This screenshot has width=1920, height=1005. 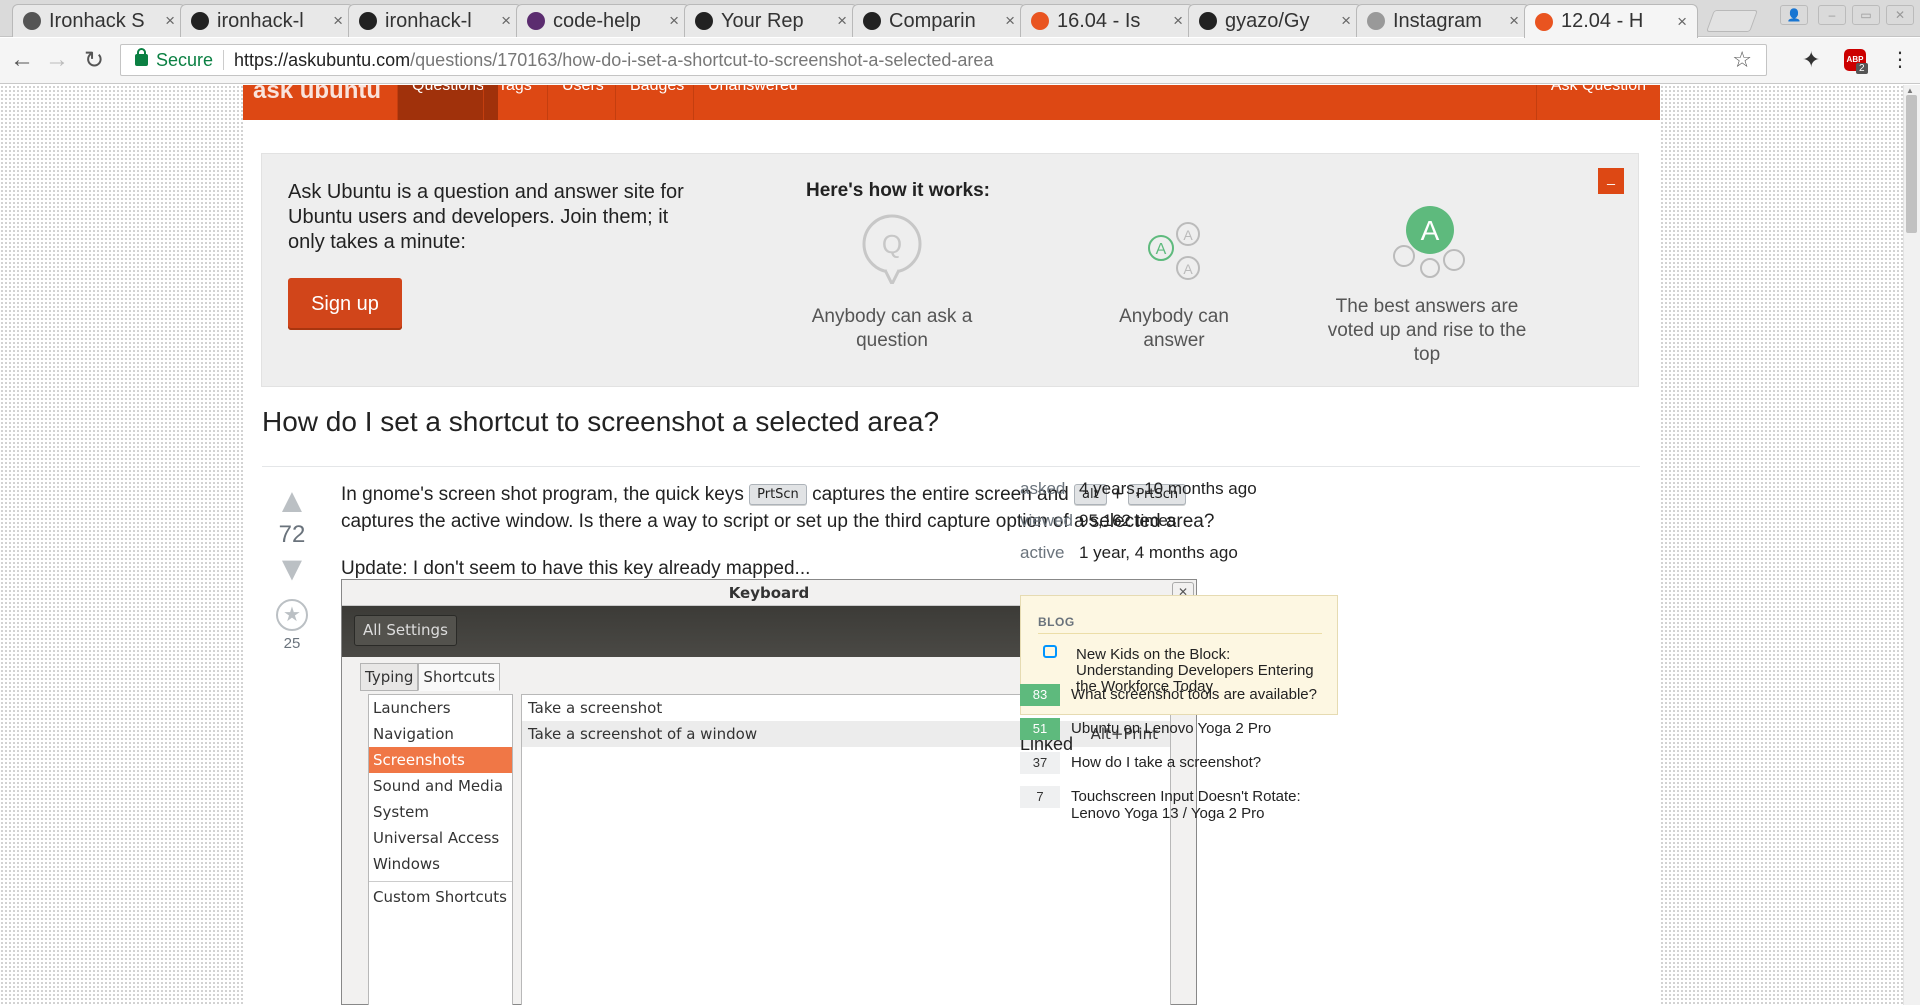 What do you see at coordinates (1443, 20) in the screenshot?
I see `browser-tab: Instagram ×` at bounding box center [1443, 20].